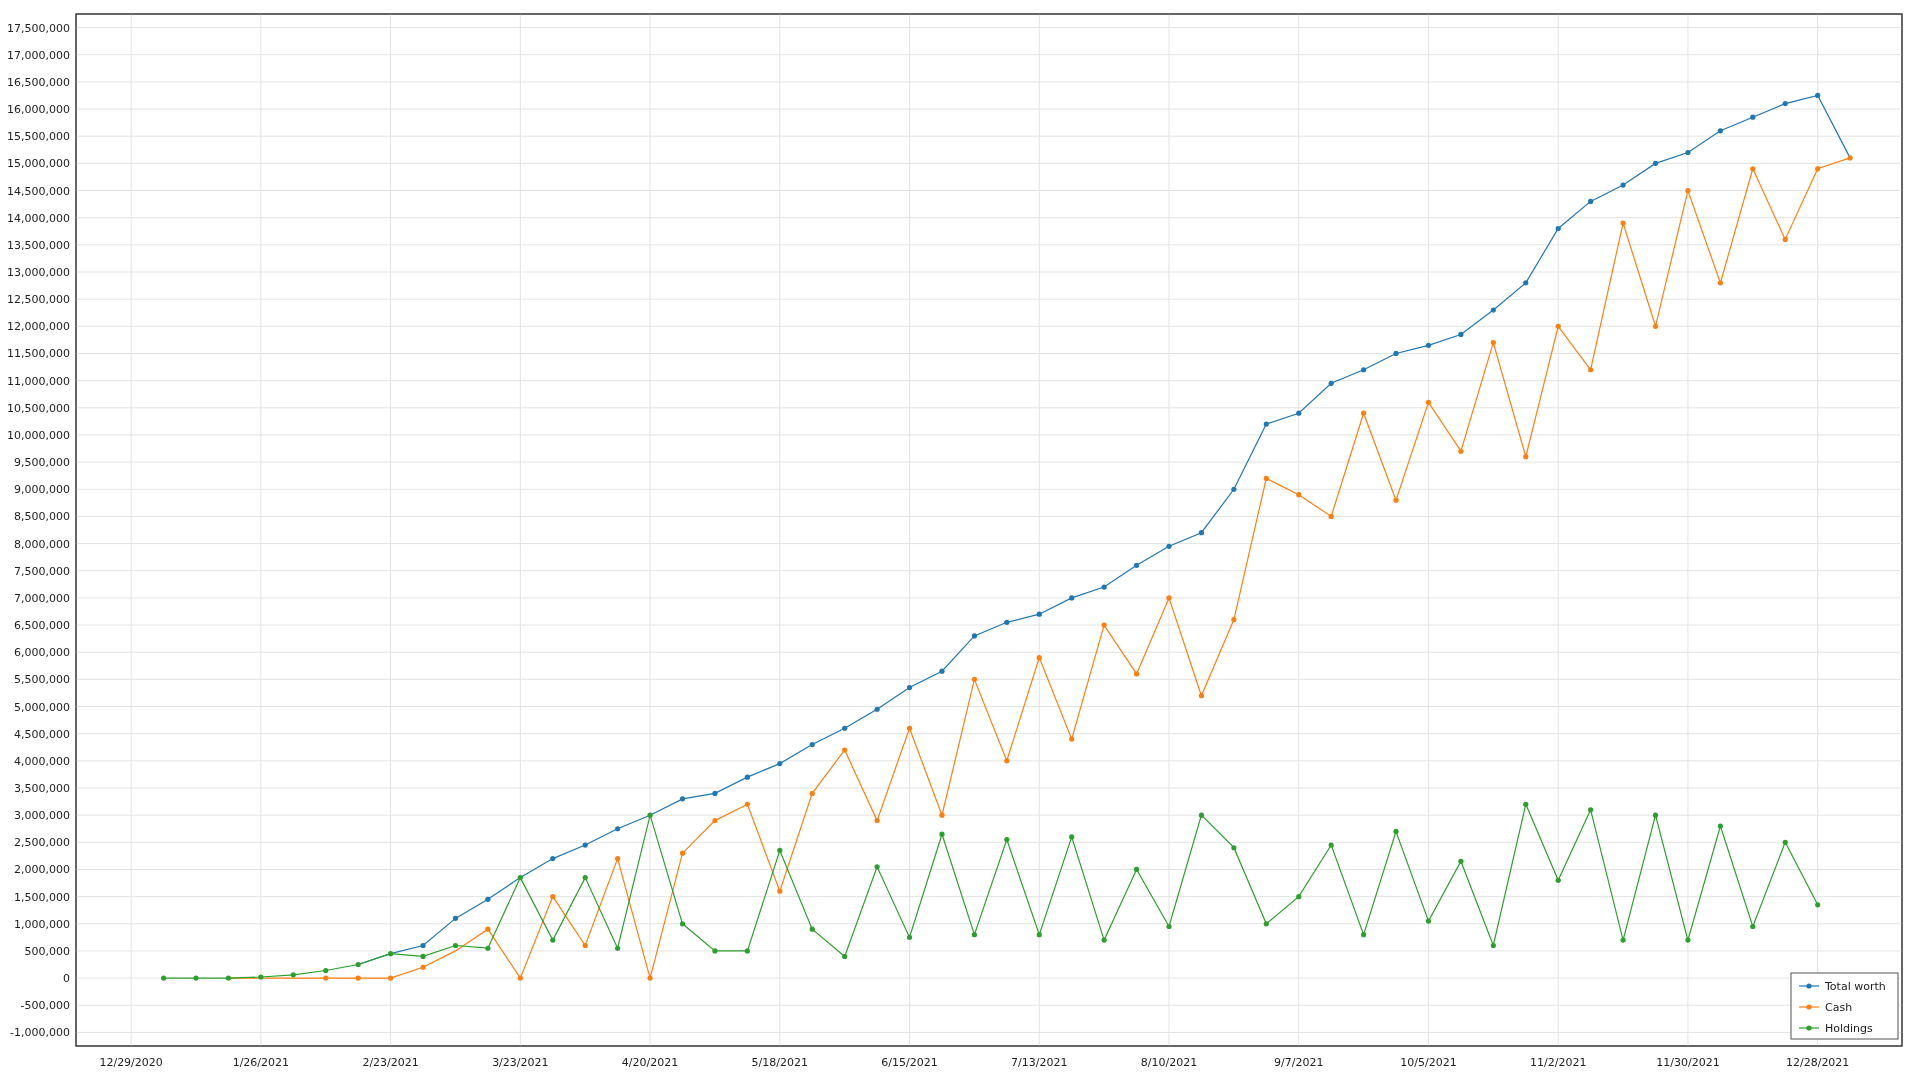 The image size is (1920, 1080). Describe the element at coordinates (38, 137) in the screenshot. I see `axis-label: 15,500,000` at that location.